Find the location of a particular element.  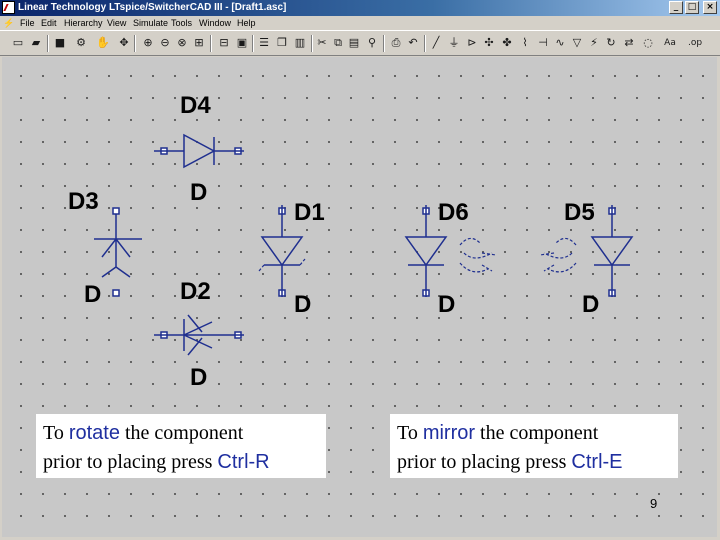

slide-number: 9 is located at coordinates (654, 503).